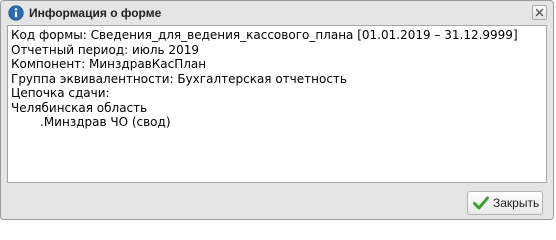 The width and height of the screenshot is (556, 240). What do you see at coordinates (60, 93) in the screenshot?
I see `submission-chain-label: Цепочка сдачи:` at bounding box center [60, 93].